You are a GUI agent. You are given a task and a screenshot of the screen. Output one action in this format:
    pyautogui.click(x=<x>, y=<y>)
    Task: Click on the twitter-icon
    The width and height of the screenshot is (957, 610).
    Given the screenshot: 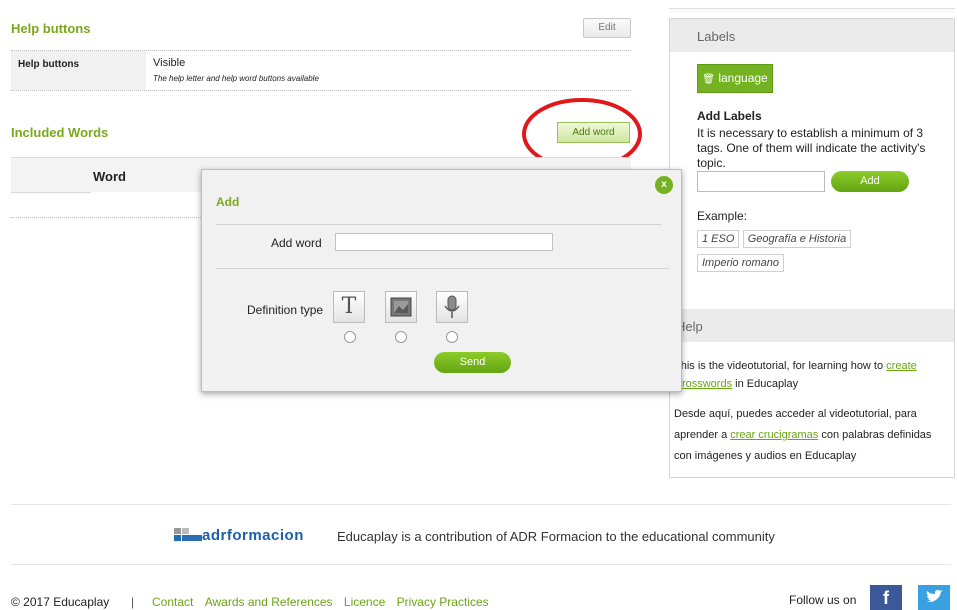 What is the action you would take?
    pyautogui.click(x=934, y=597)
    